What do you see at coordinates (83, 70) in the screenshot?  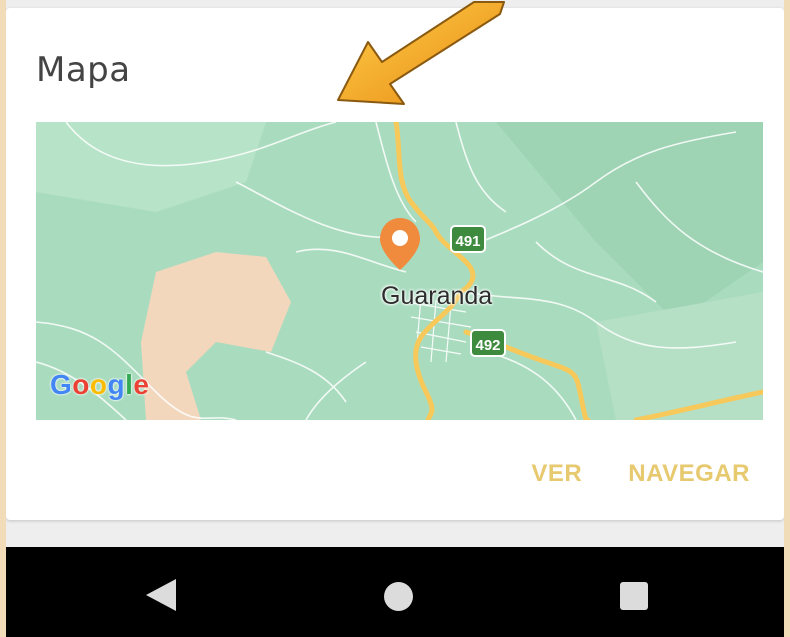 I see `card-title: Mapa` at bounding box center [83, 70].